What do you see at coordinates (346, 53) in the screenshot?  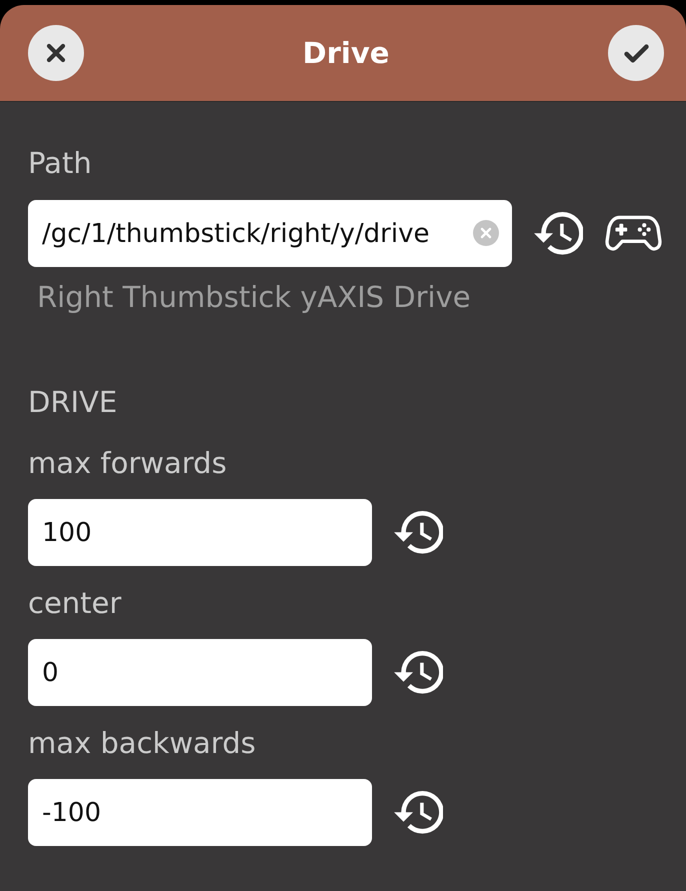 I see `window-title: Drive` at bounding box center [346, 53].